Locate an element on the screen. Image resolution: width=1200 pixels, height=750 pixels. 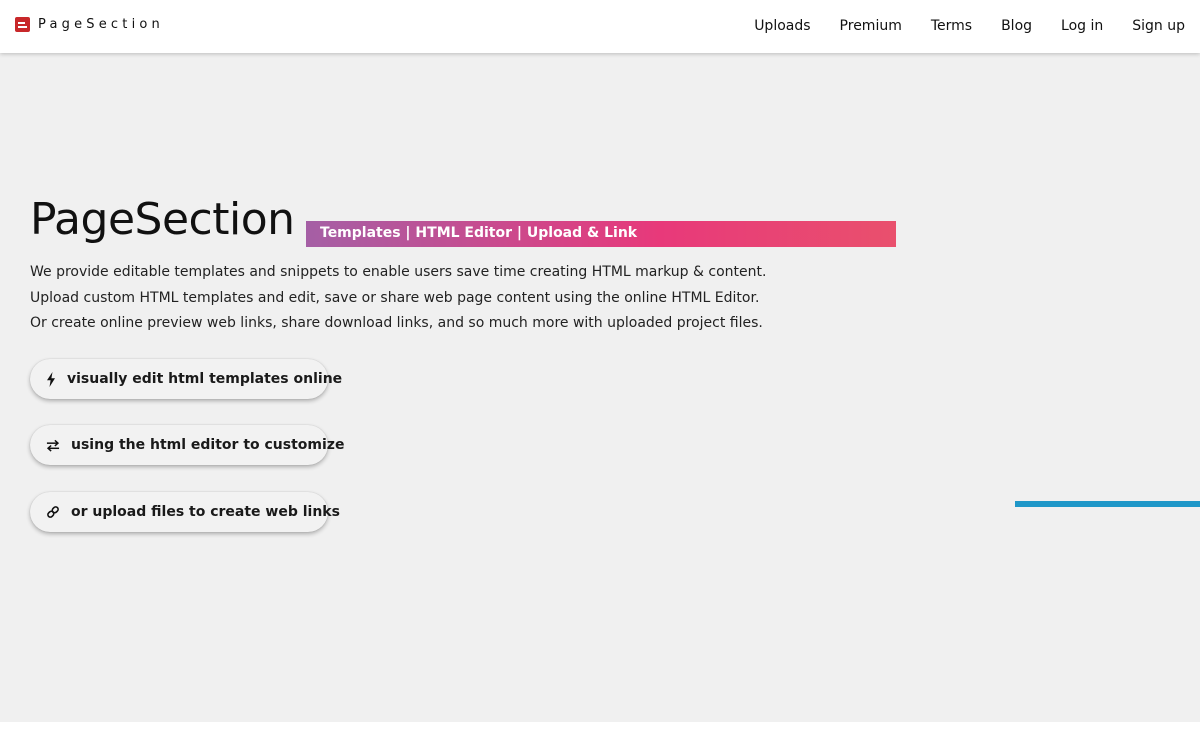
feature-button-html-editor: using the html editor to customize is located at coordinates (187, 445).